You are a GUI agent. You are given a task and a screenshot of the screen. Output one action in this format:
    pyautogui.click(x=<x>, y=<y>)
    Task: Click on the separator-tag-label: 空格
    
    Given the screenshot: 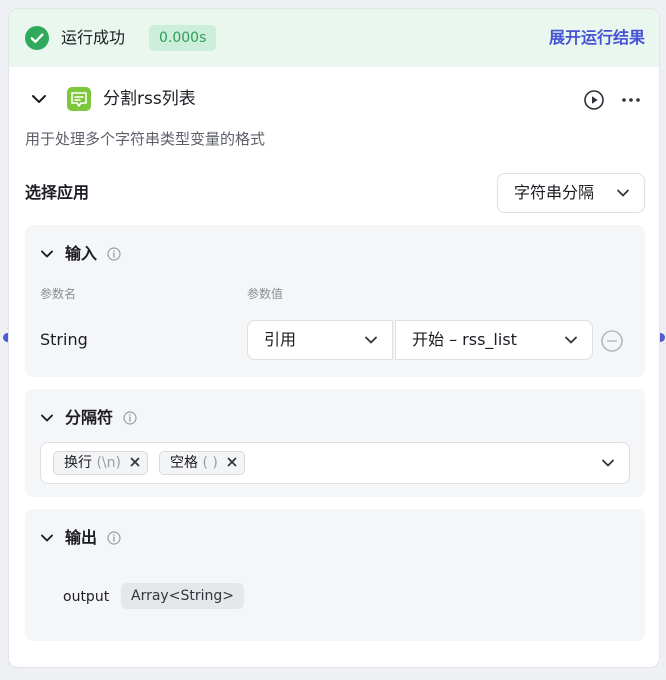 What is the action you would take?
    pyautogui.click(x=184, y=463)
    